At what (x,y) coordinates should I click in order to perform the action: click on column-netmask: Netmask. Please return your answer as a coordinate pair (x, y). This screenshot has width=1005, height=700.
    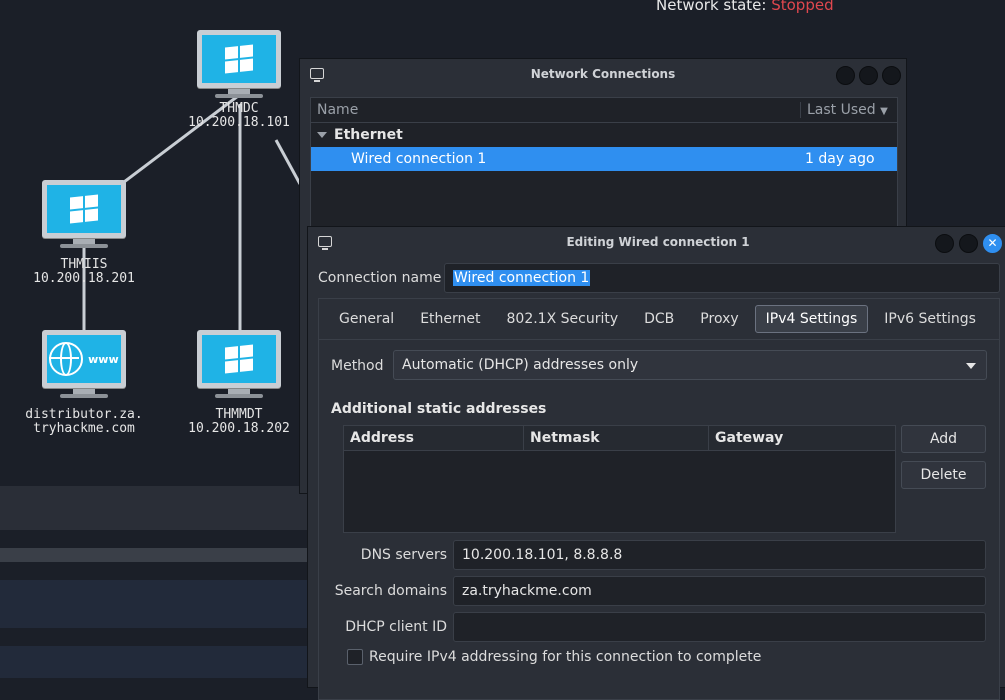
    Looking at the image, I should click on (616, 438).